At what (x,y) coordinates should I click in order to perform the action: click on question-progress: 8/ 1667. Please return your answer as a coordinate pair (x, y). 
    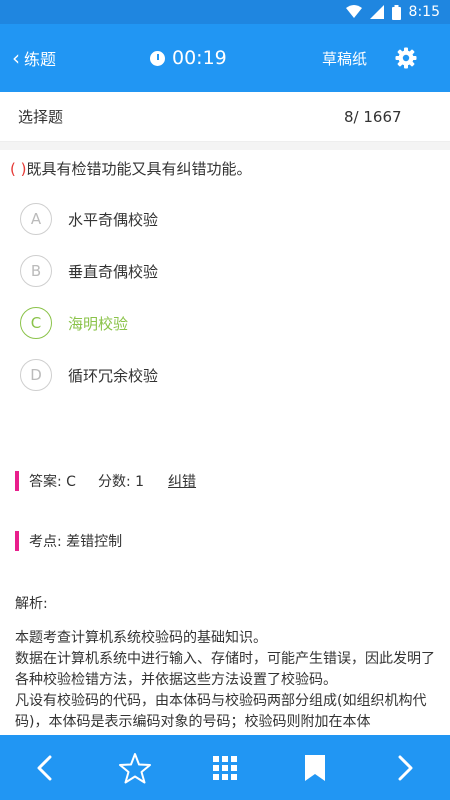
    Looking at the image, I should click on (373, 117).